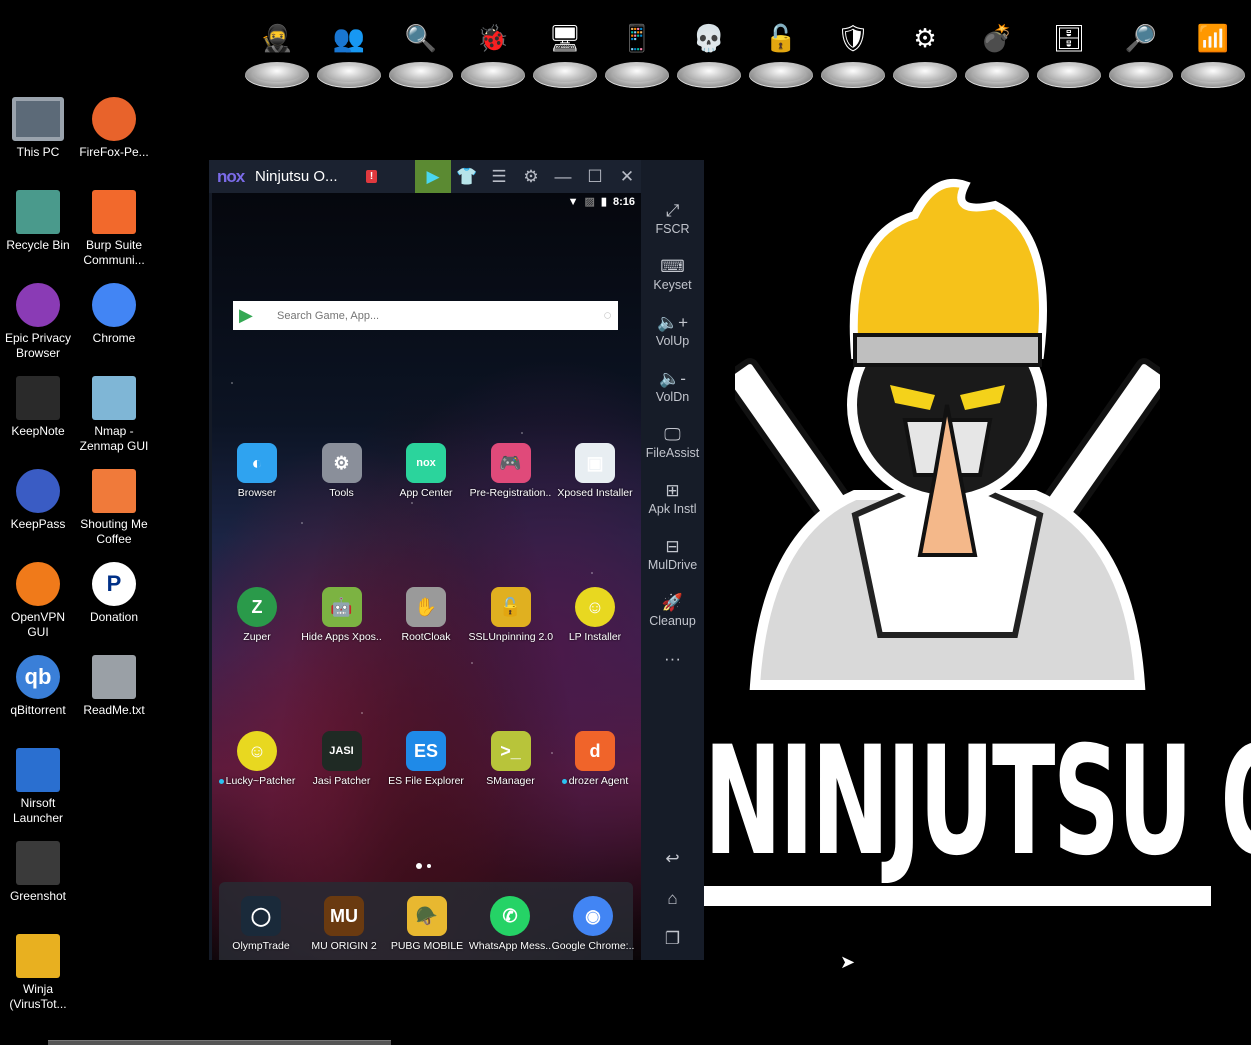 This screenshot has height=1045, width=1251. I want to click on dock-item-search-tool: 🔍, so click(421, 53).